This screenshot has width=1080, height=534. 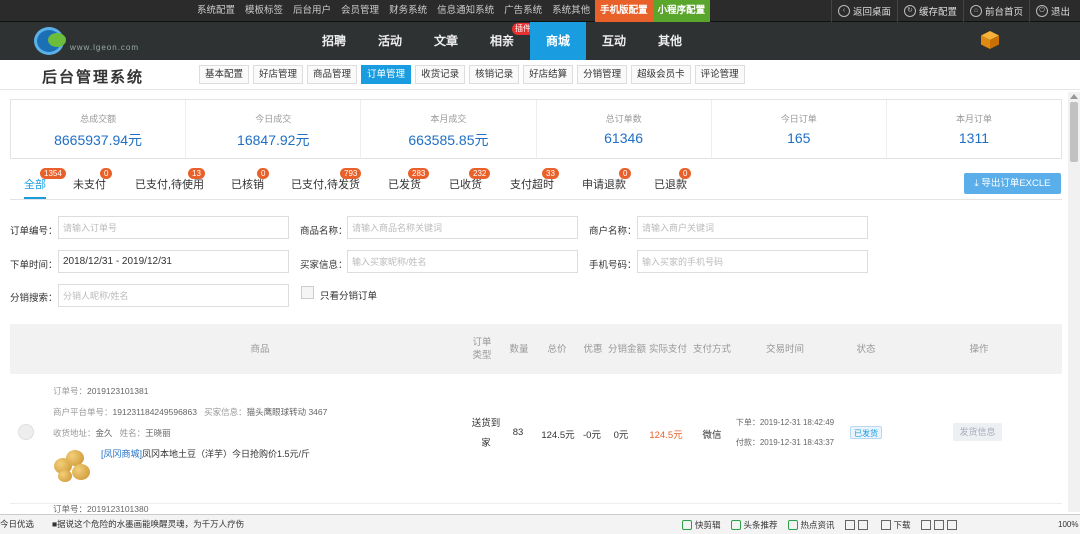 I want to click on status-tab-label: 已核销, so click(x=247, y=185).